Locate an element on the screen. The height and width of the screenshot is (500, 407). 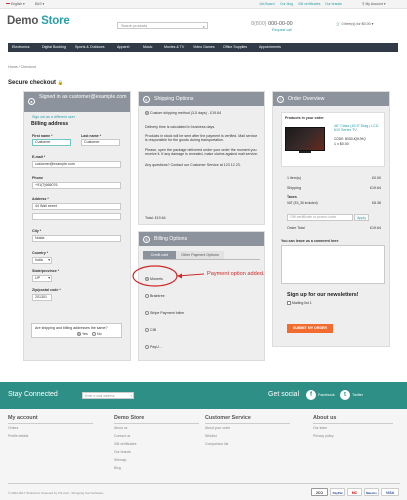
twitter-link: Twitter is located at coordinates (357, 395).